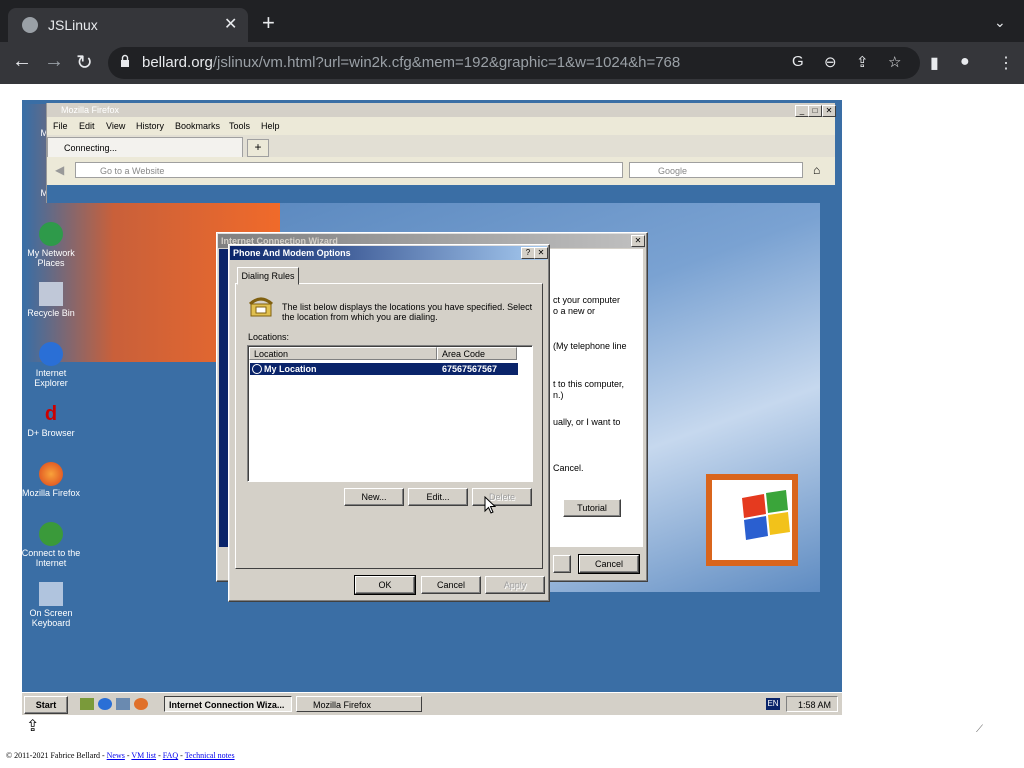 This screenshot has width=1024, height=768. What do you see at coordinates (502, 497) in the screenshot?
I see `delete-location-button: Delete` at bounding box center [502, 497].